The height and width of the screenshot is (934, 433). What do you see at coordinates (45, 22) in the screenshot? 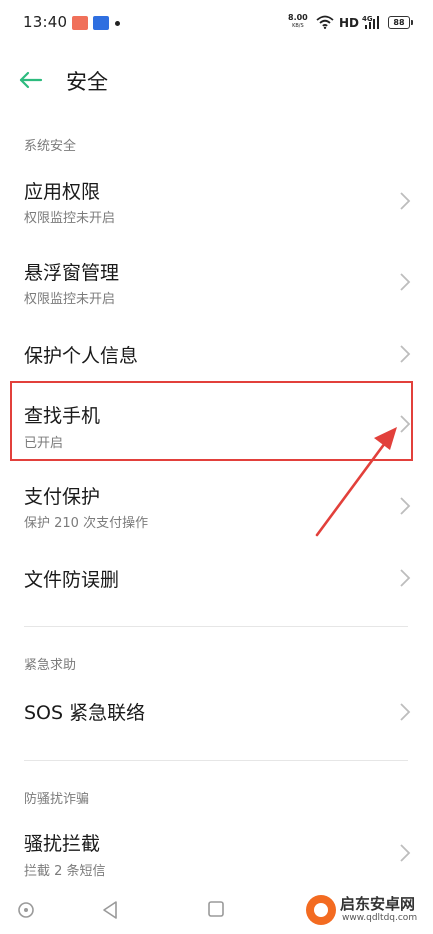
I see `status-time: 13:40` at bounding box center [45, 22].